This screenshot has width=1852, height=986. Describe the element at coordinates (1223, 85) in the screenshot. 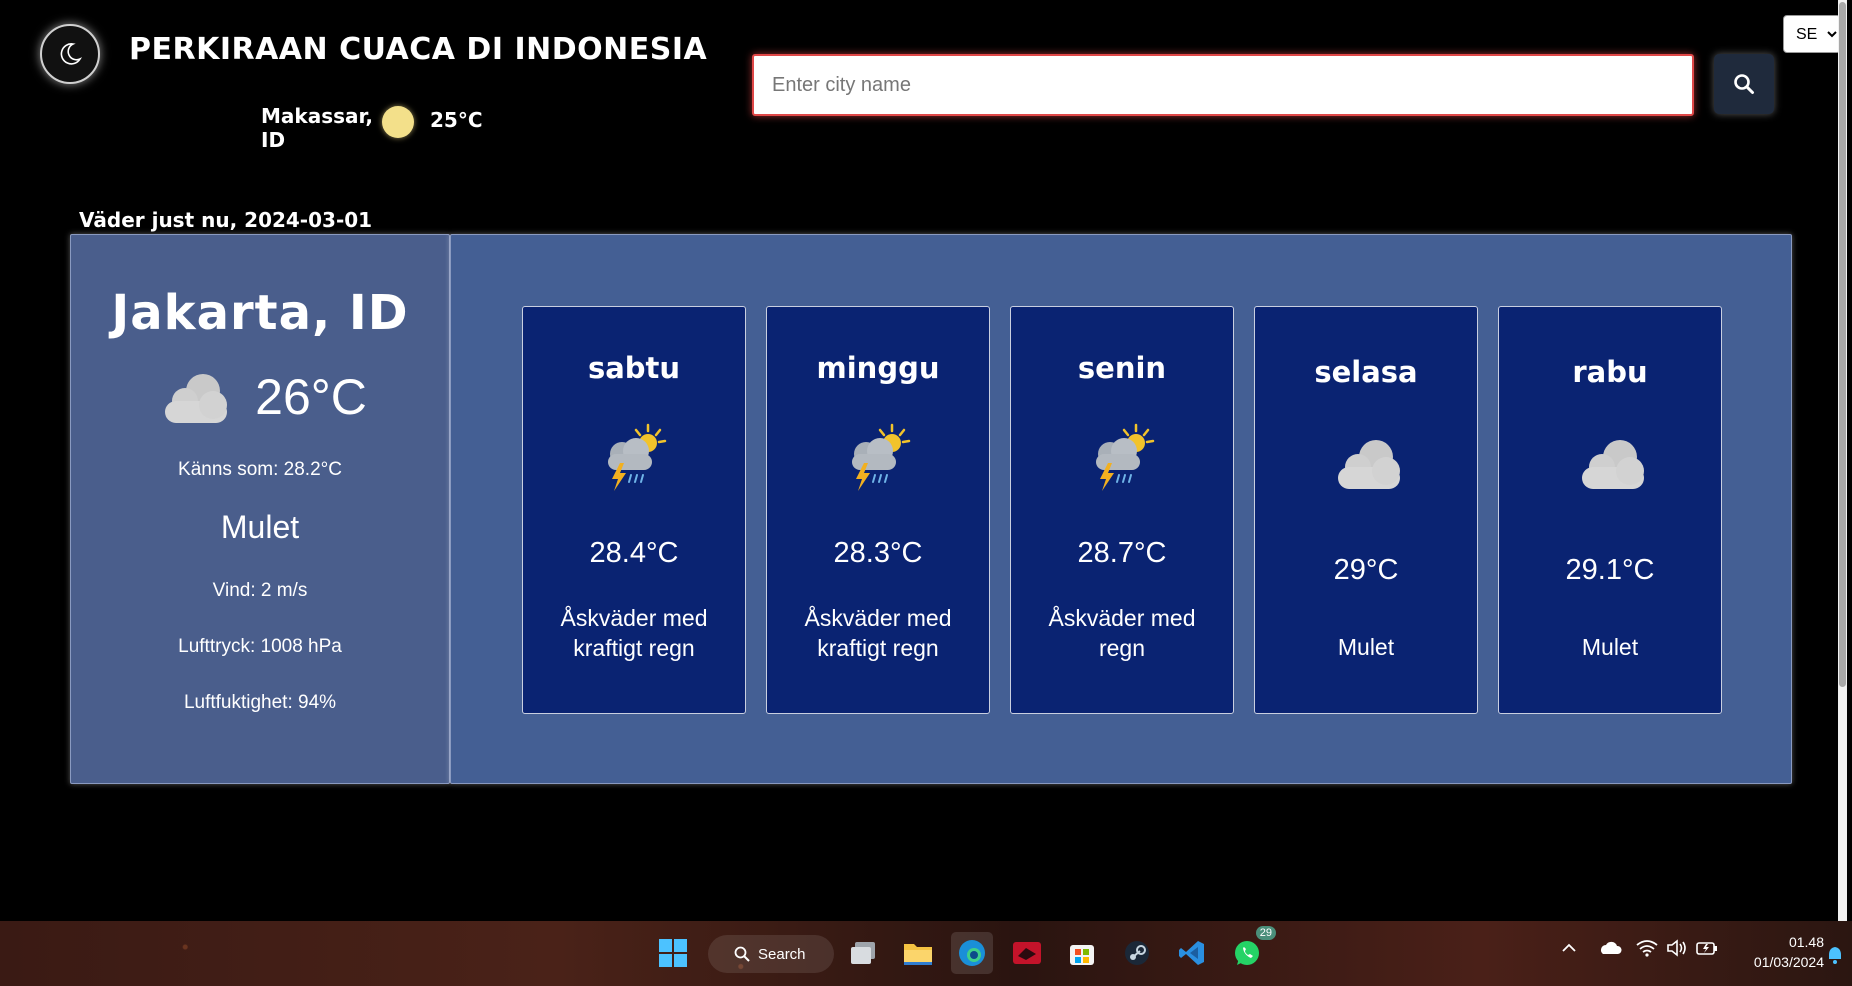

I see `city-search-input` at that location.